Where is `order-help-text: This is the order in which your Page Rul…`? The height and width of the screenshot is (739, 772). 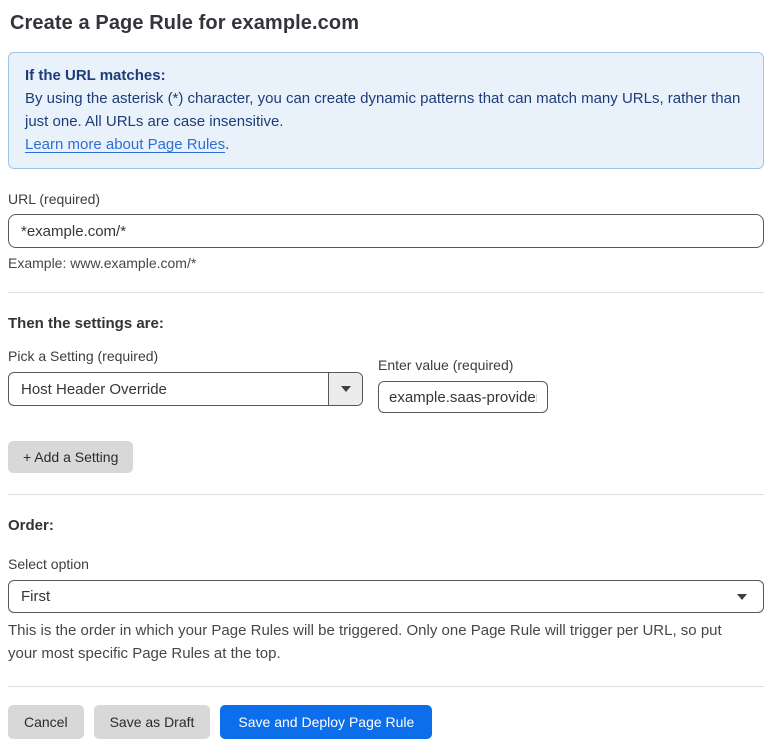
order-help-text: This is the order in which your Page Rul… is located at coordinates (365, 642).